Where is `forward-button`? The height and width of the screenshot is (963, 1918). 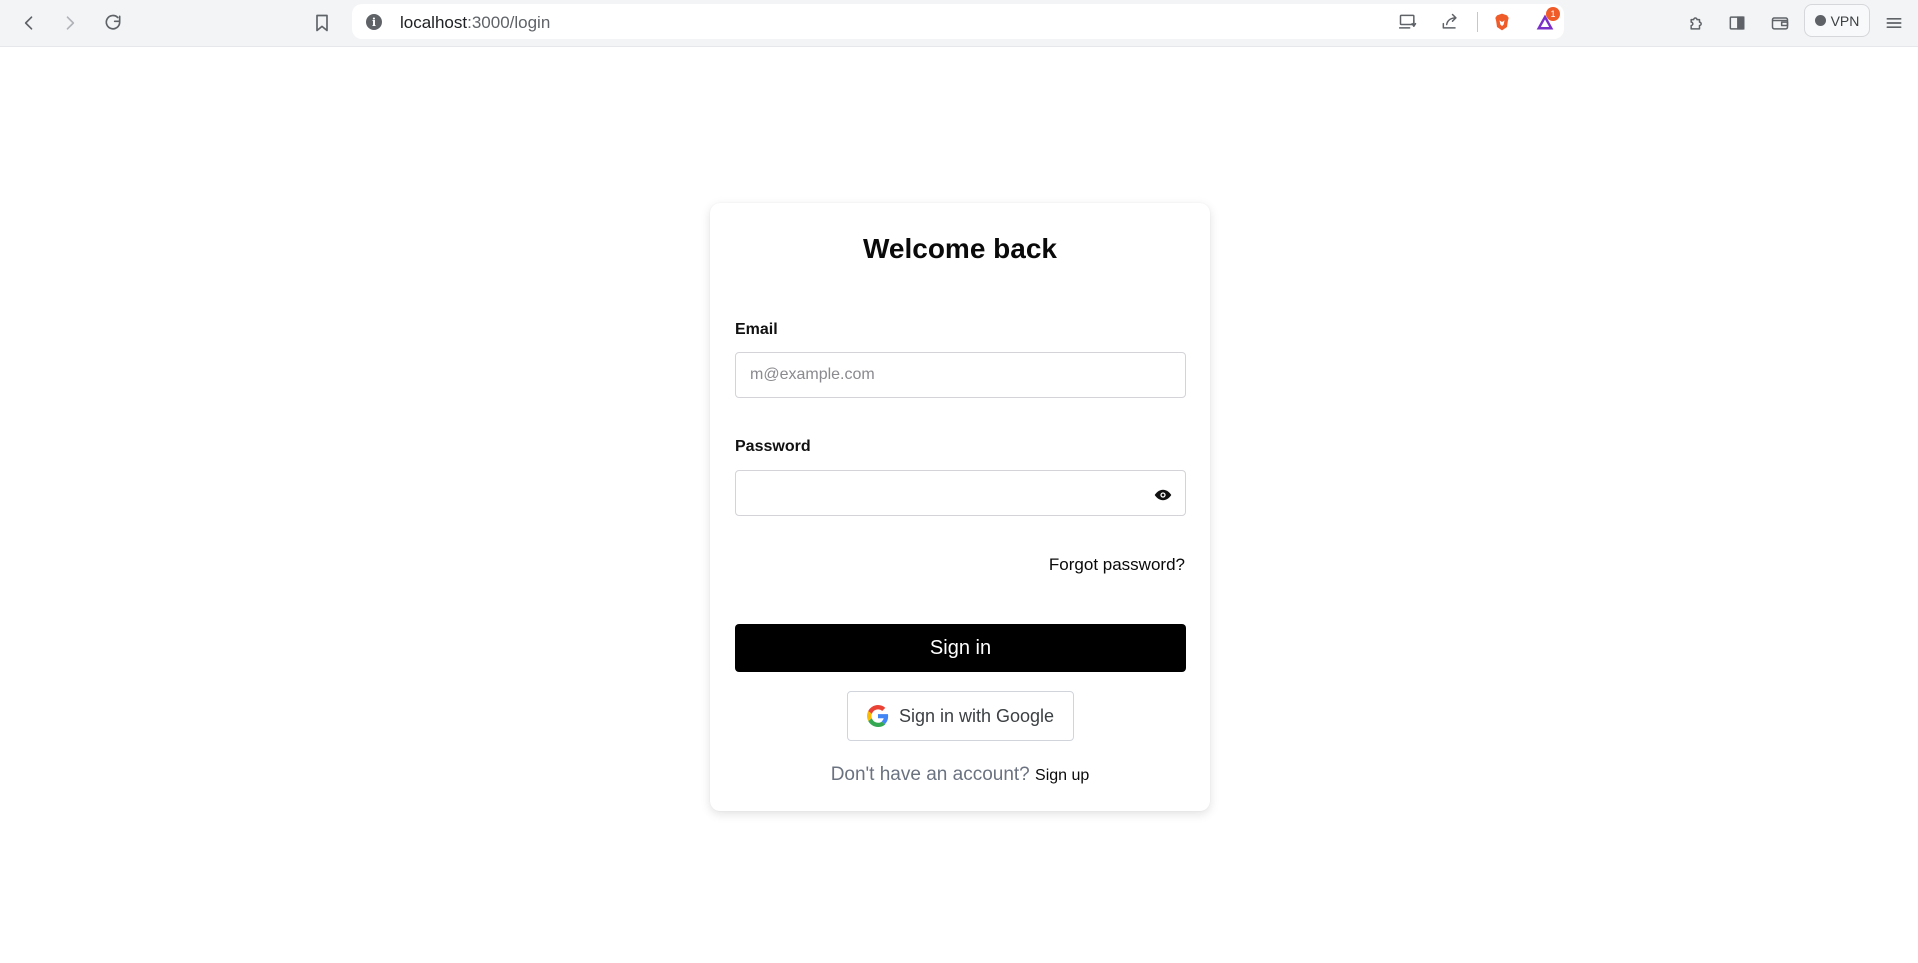
forward-button is located at coordinates (70, 23).